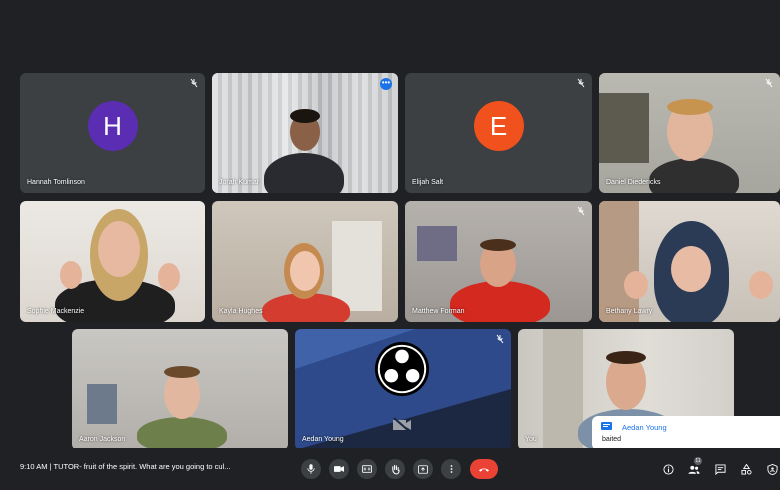 The height and width of the screenshot is (490, 780). I want to click on video-feed-curtain, so click(619, 261).